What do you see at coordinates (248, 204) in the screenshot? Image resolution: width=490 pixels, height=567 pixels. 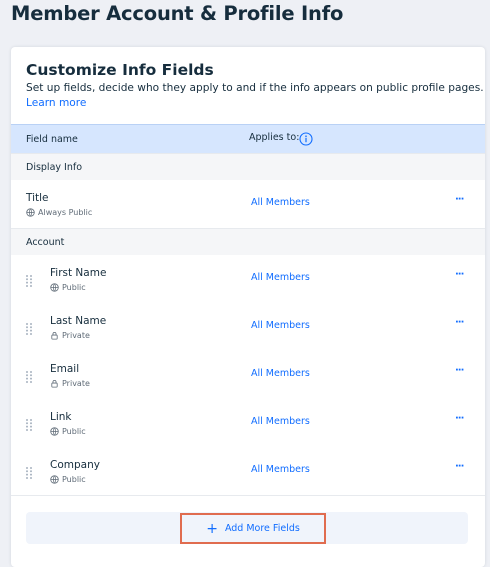 I see `field-row: Title Always Public All Members ···` at bounding box center [248, 204].